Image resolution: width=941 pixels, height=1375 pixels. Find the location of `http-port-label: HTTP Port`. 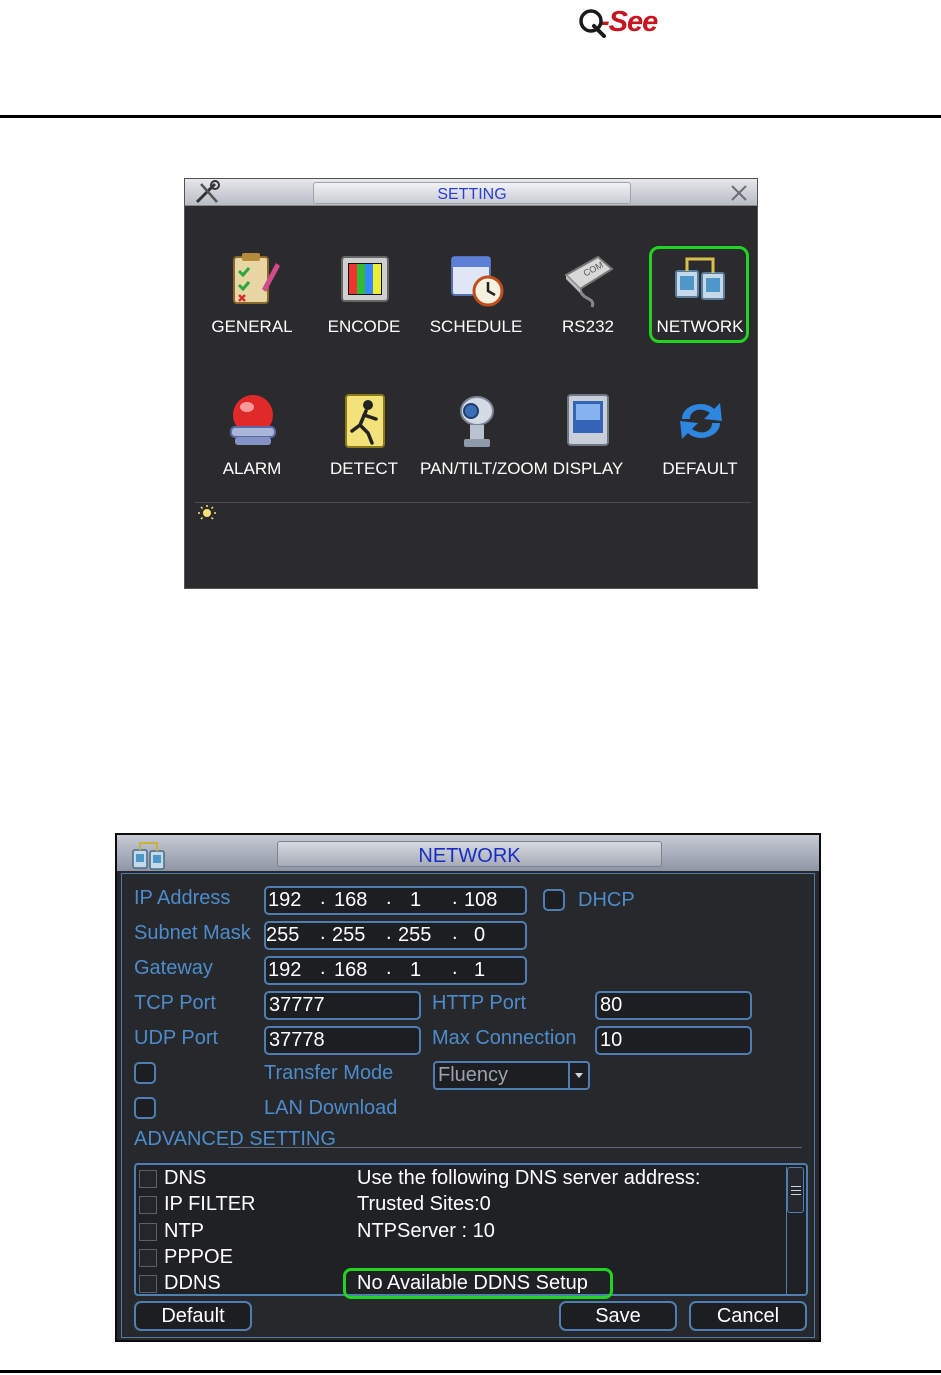

http-port-label: HTTP Port is located at coordinates (479, 1003).